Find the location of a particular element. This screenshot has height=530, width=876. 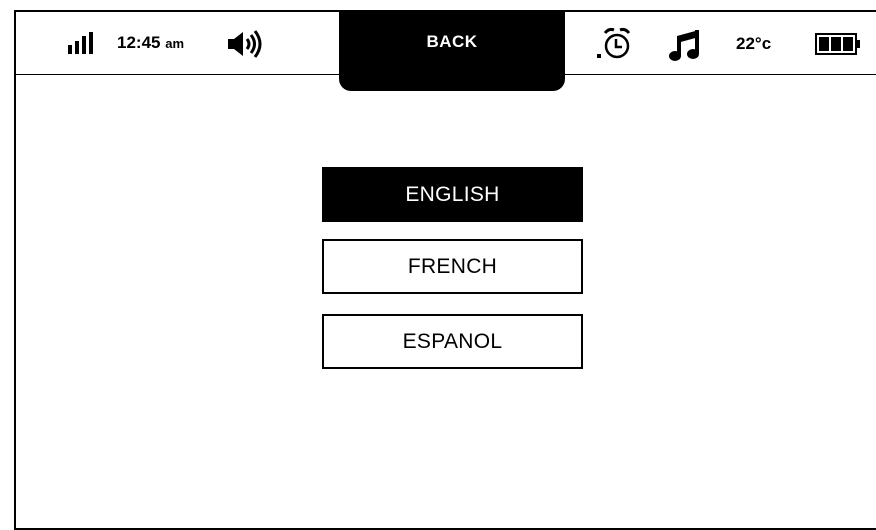

language-option-label: ESPANOL is located at coordinates (452, 341).